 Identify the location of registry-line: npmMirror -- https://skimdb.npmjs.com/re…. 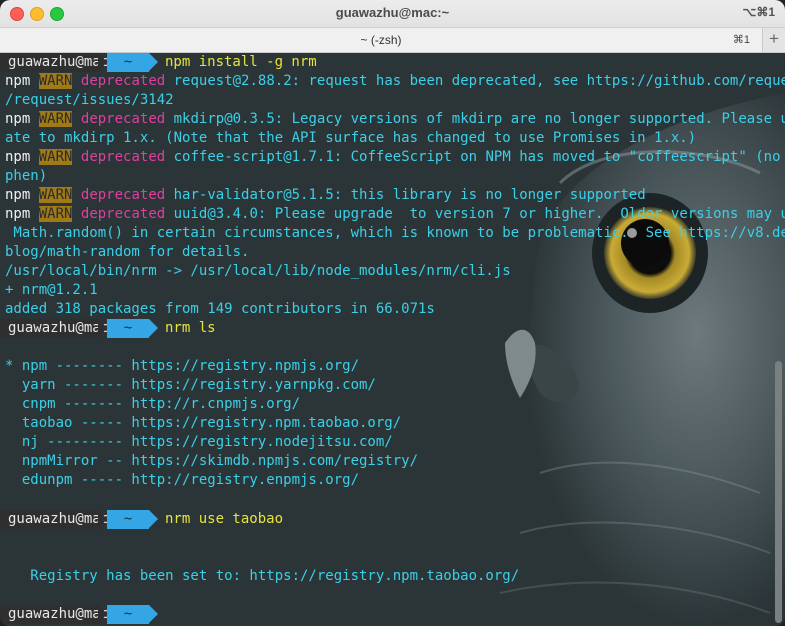
(212, 461).